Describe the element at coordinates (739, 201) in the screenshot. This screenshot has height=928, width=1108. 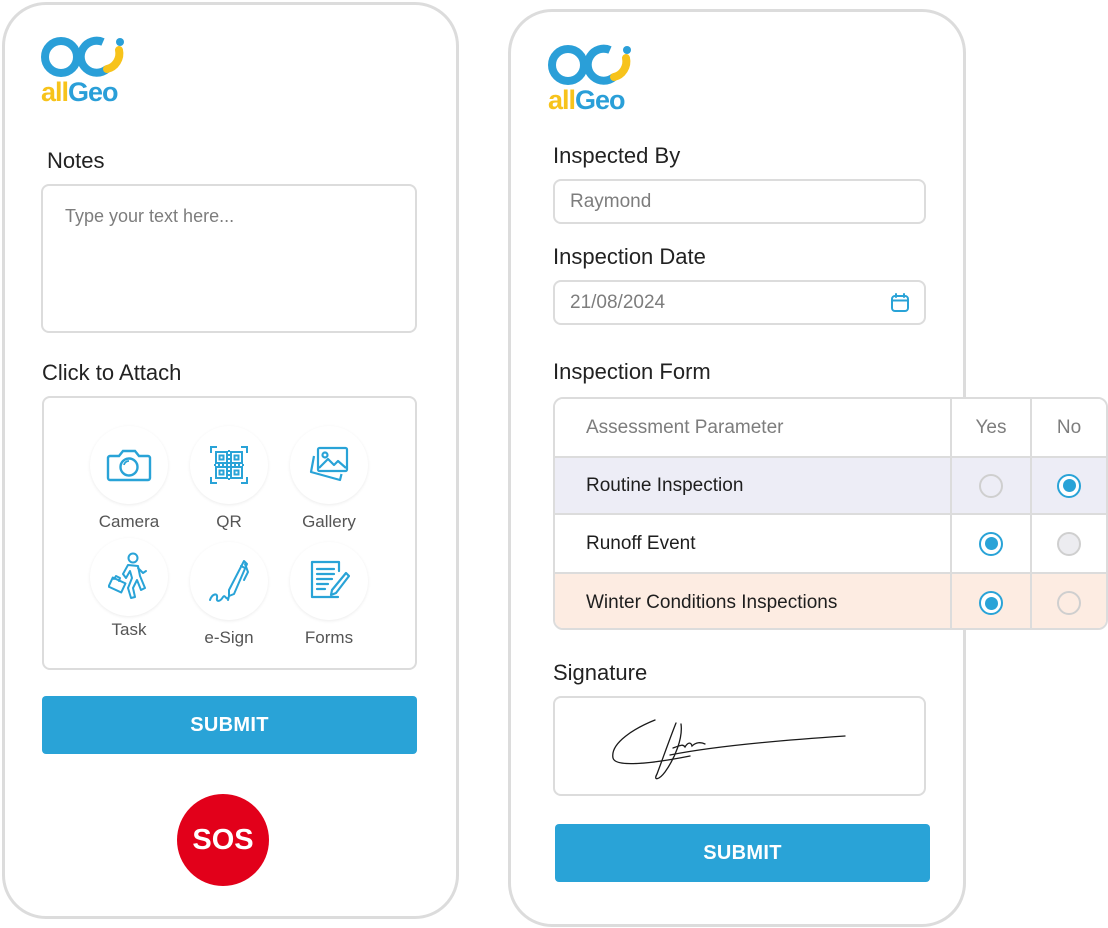
I see `inspected-by-input: Raymond` at that location.